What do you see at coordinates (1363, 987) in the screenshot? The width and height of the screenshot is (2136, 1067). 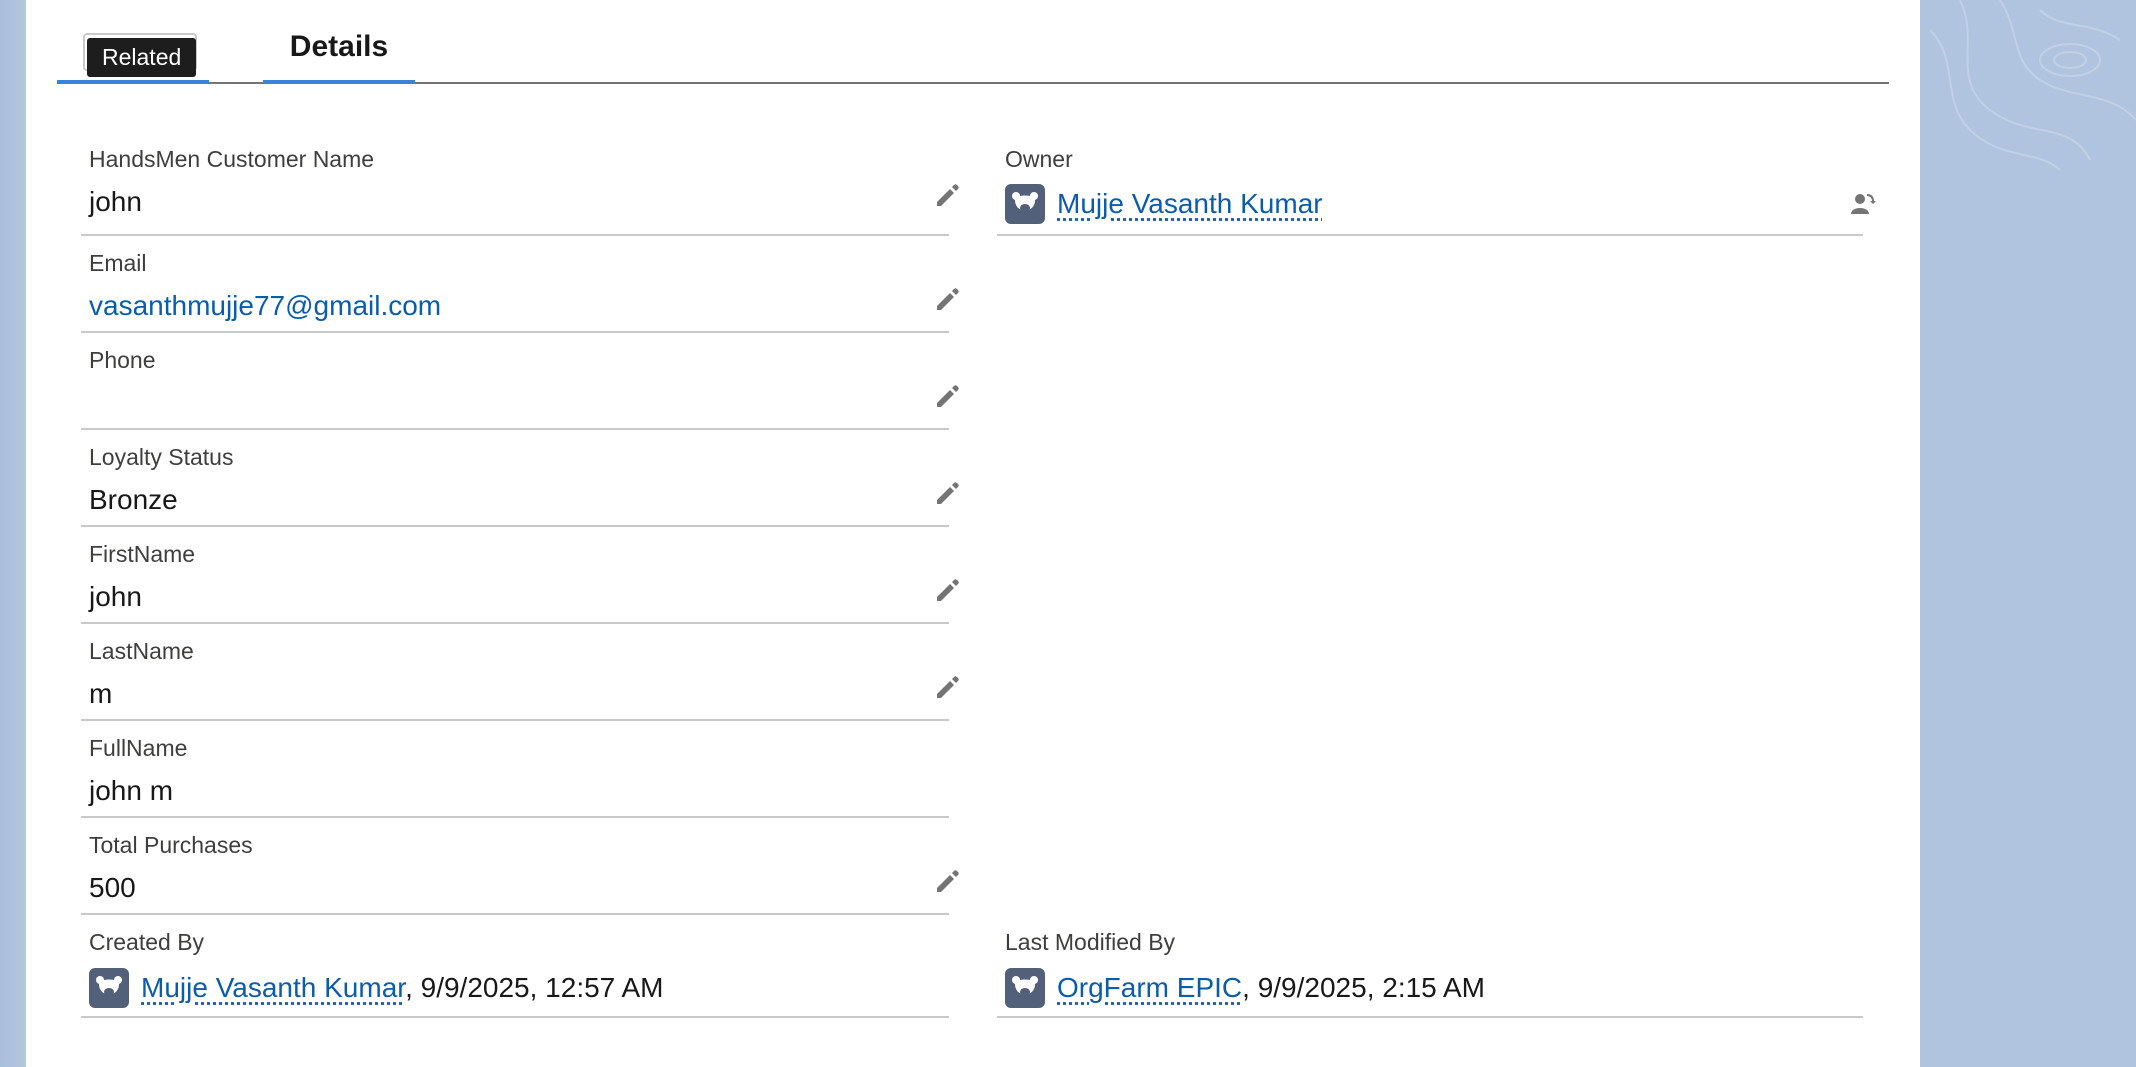 I see `last-modified-by-timestamp: , 9/9/2025, 2:15 AM` at bounding box center [1363, 987].